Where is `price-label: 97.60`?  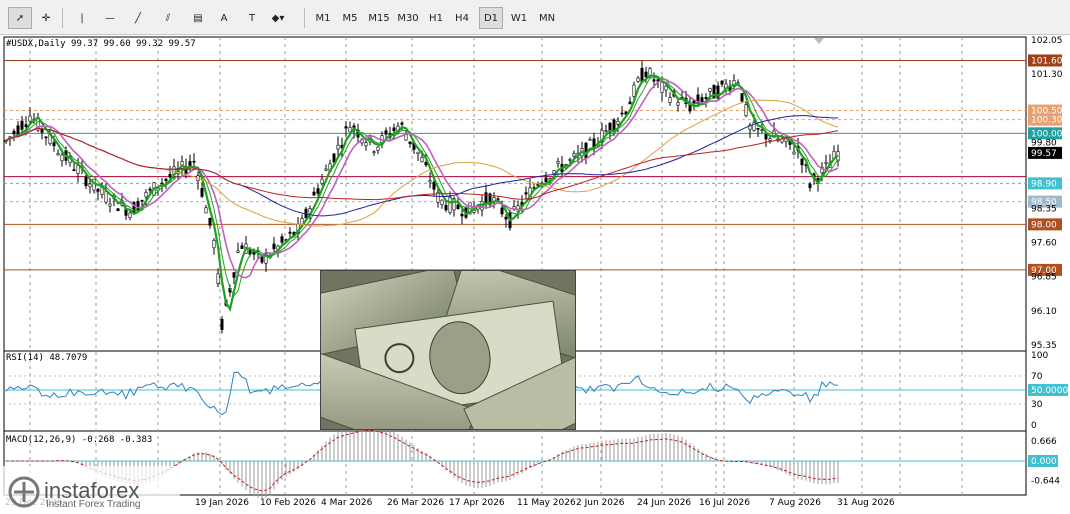 price-label: 97.60 is located at coordinates (1044, 244).